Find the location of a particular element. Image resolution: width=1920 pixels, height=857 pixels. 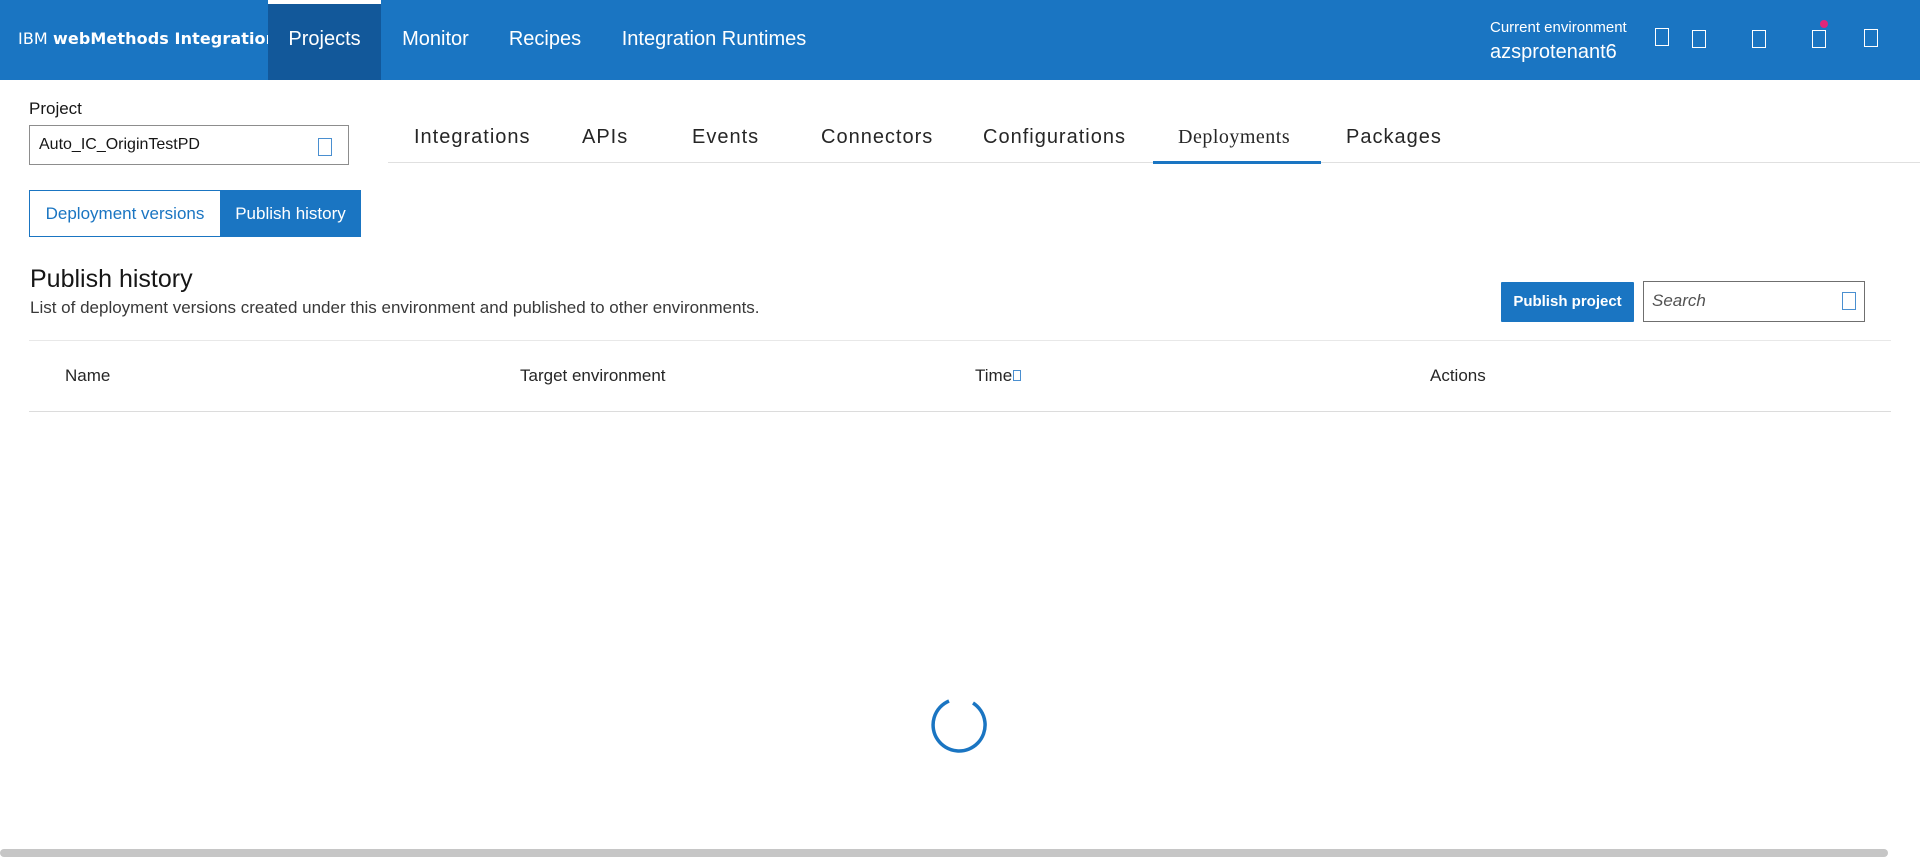

nav-recipes: Recipes is located at coordinates (545, 40).